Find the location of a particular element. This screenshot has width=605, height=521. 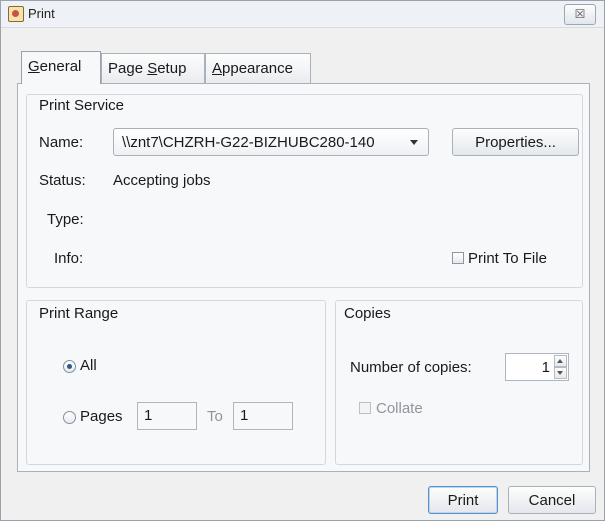

tab-appearance-label-post: ppearance is located at coordinates (257, 68).